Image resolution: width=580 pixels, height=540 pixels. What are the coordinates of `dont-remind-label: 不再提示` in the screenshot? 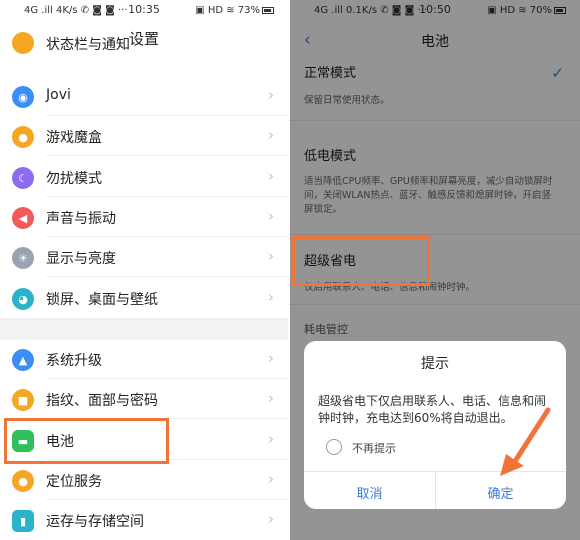 It's located at (374, 448).